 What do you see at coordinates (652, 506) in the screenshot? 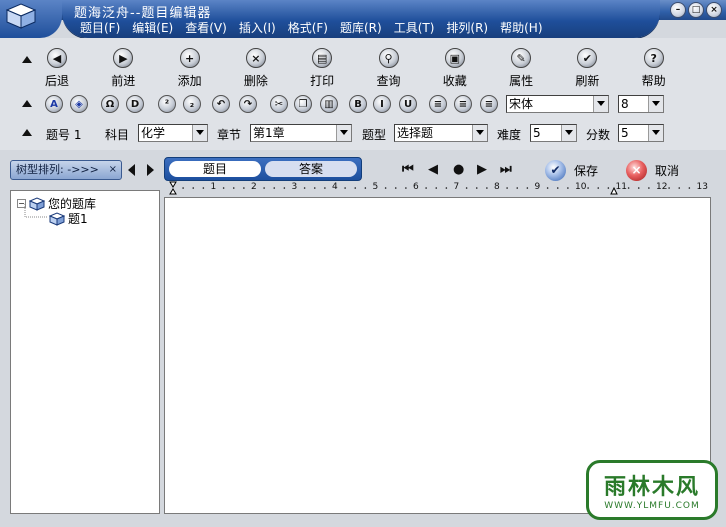
I see `watermark-sub-text: WWW.YLMFU.COM` at bounding box center [652, 506].